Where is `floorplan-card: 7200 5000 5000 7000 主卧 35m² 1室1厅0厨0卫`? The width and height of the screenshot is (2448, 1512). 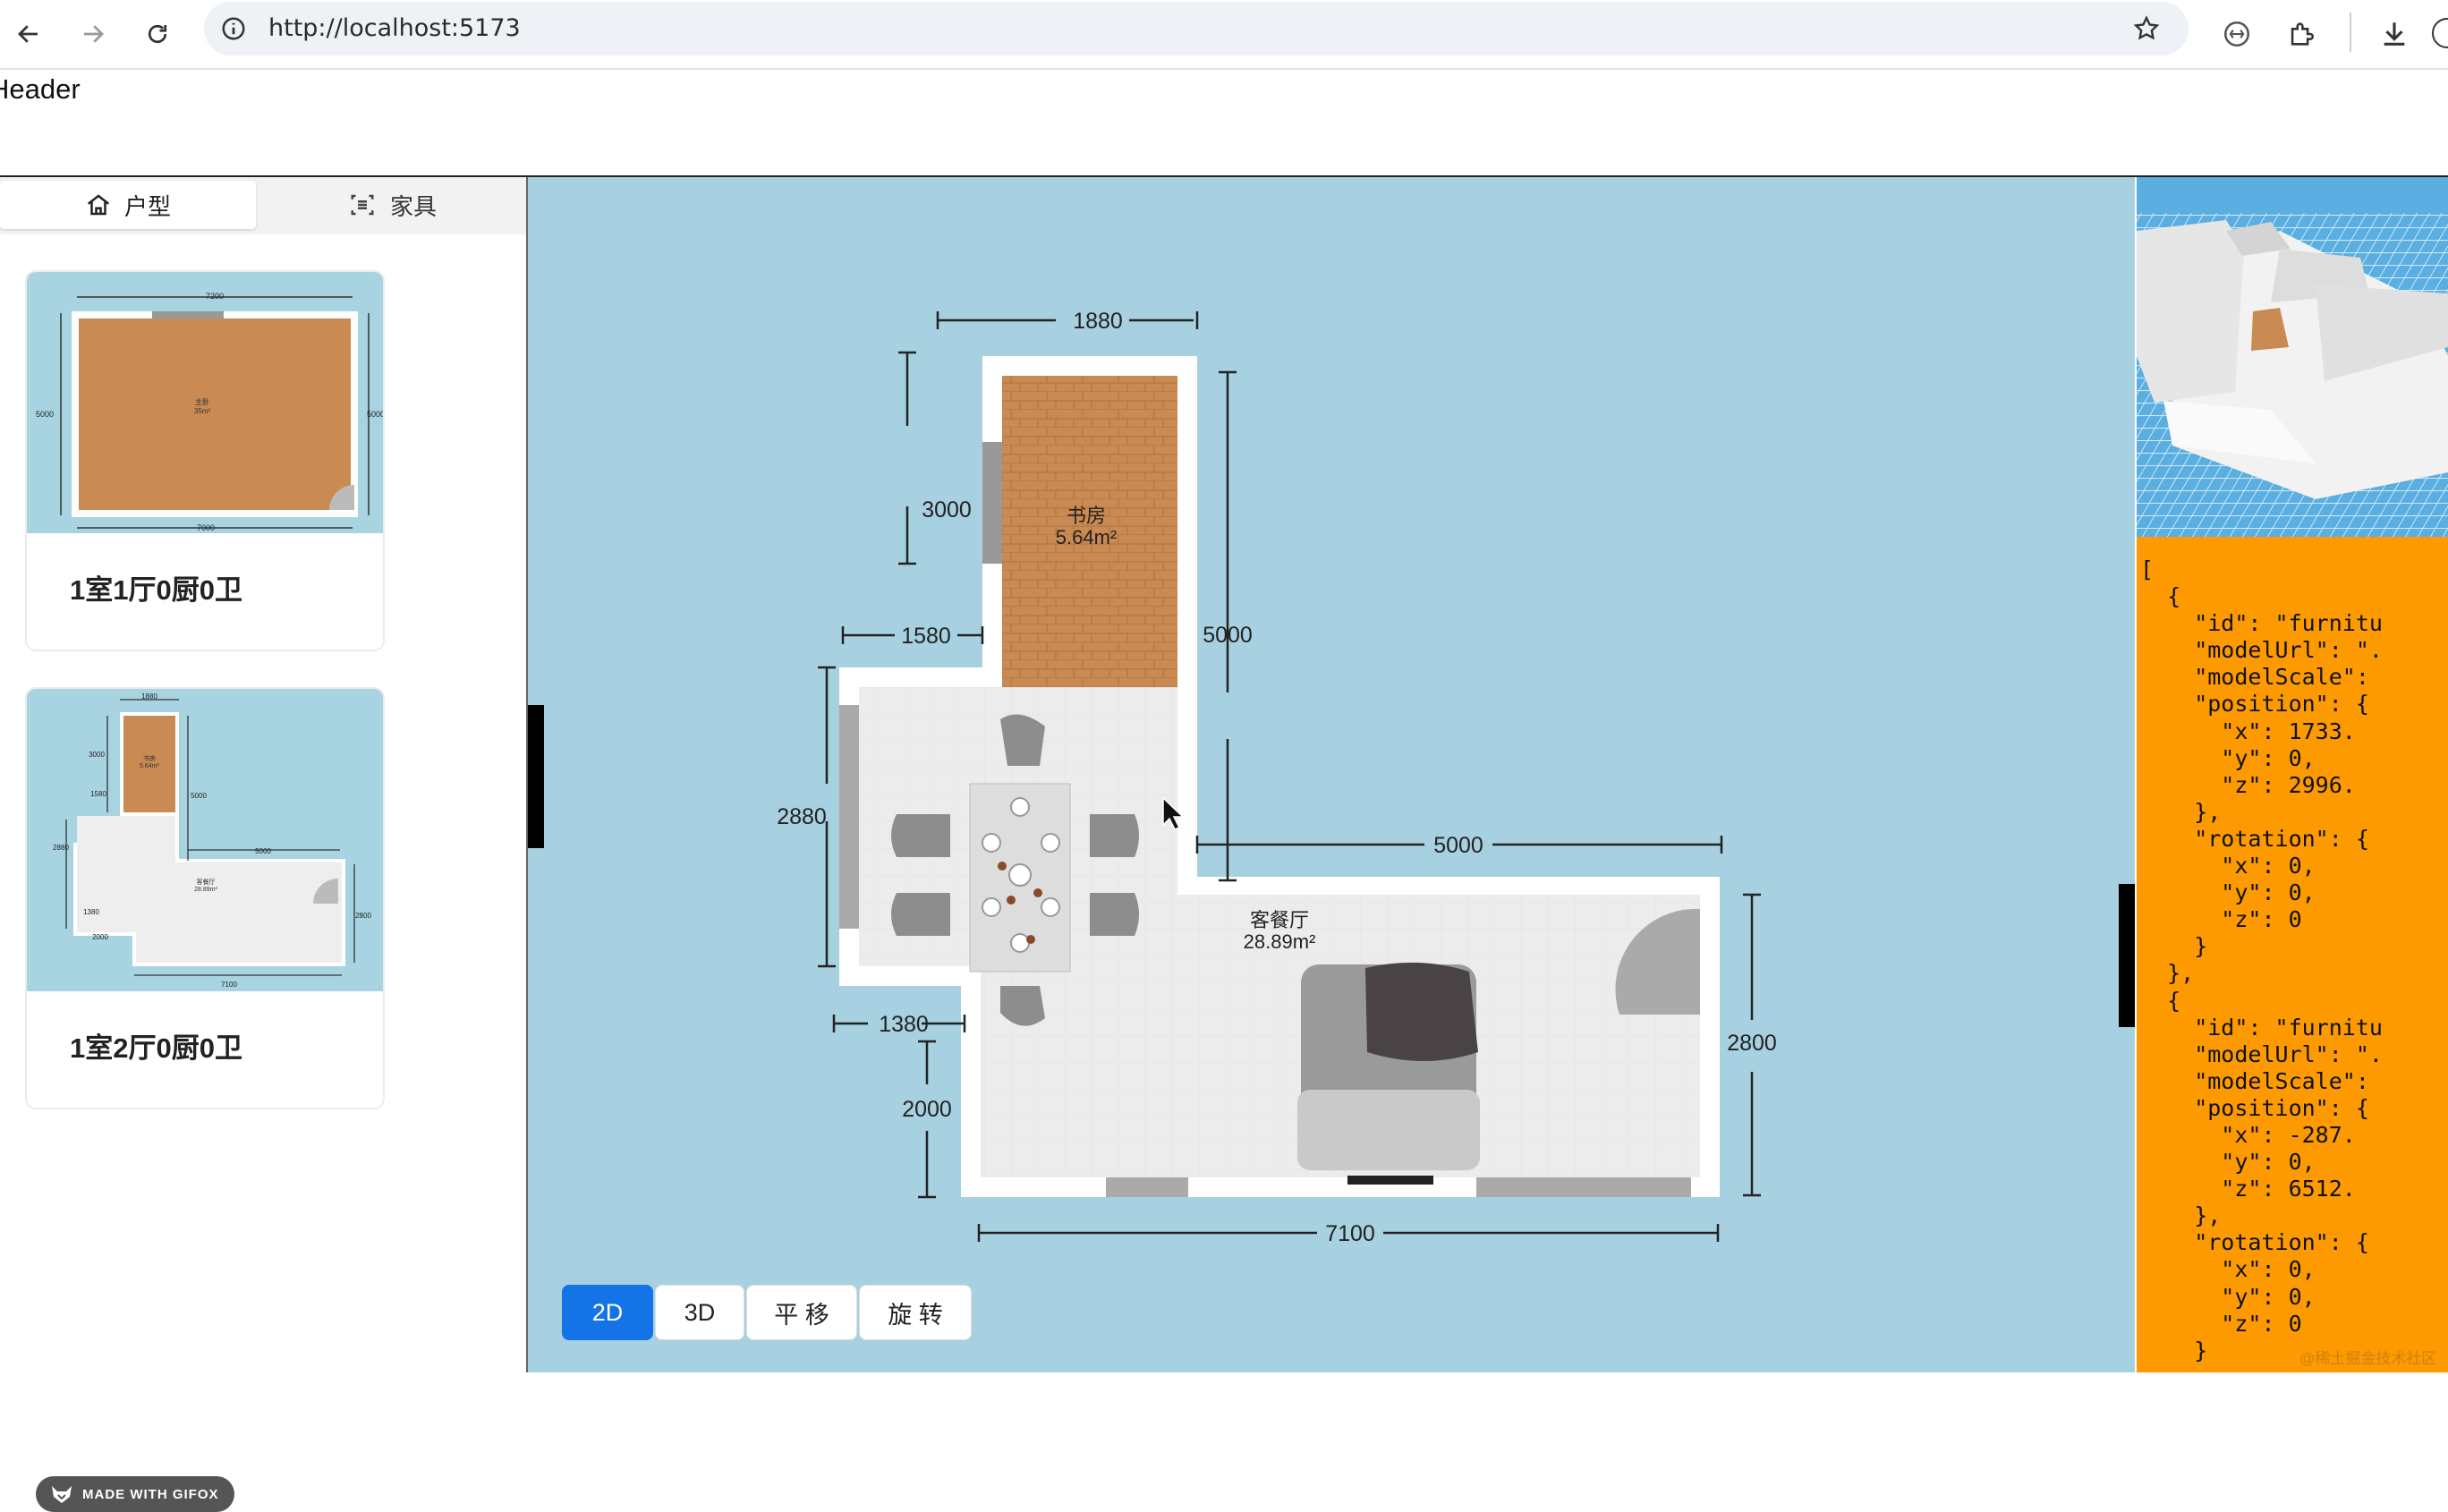 floorplan-card: 7200 5000 5000 7000 主卧 35m² 1室1厅0厨0卫 is located at coordinates (205, 460).